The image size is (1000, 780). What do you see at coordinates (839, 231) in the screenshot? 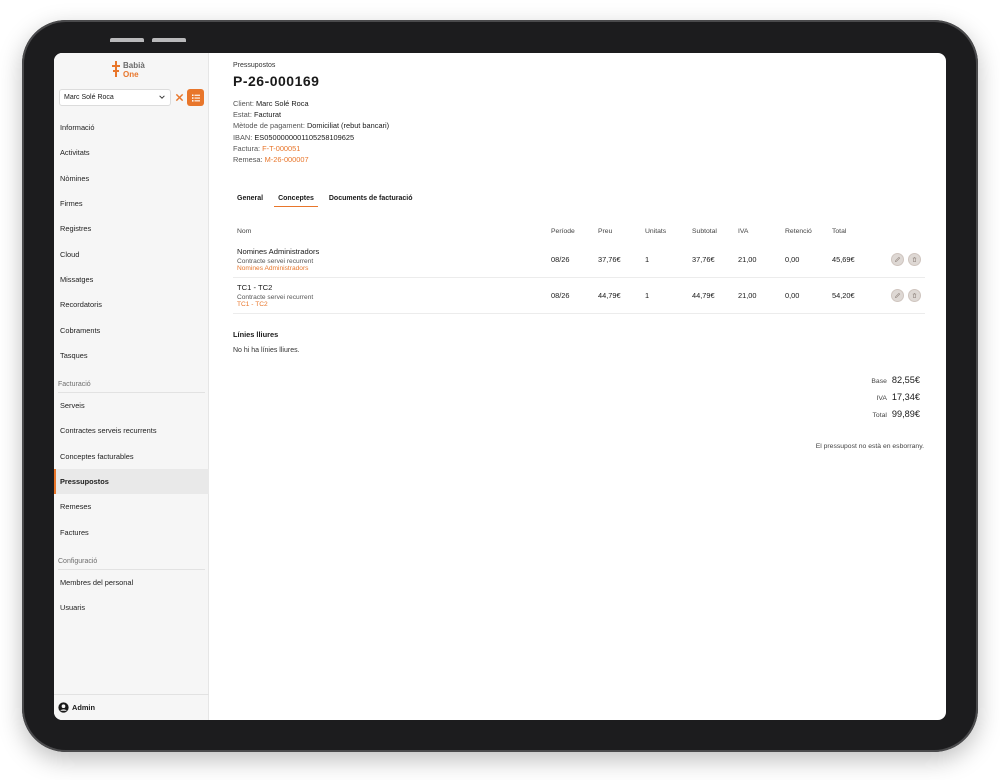
I see `column-header: Total` at bounding box center [839, 231].